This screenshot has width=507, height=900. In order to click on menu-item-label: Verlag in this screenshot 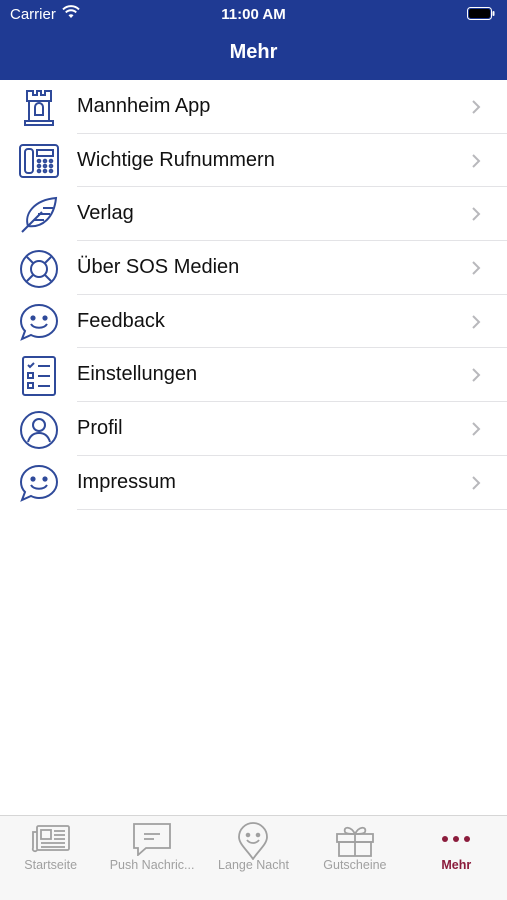, I will do `click(105, 213)`.